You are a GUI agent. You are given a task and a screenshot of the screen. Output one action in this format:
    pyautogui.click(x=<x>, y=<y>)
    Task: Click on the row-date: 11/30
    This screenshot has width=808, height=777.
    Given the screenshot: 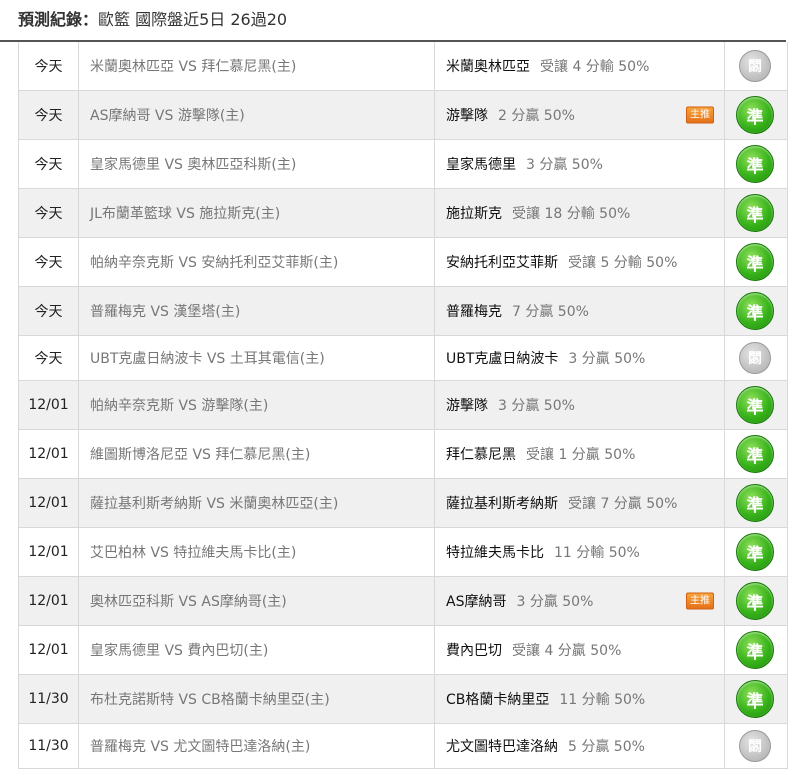 What is the action you would take?
    pyautogui.click(x=49, y=746)
    